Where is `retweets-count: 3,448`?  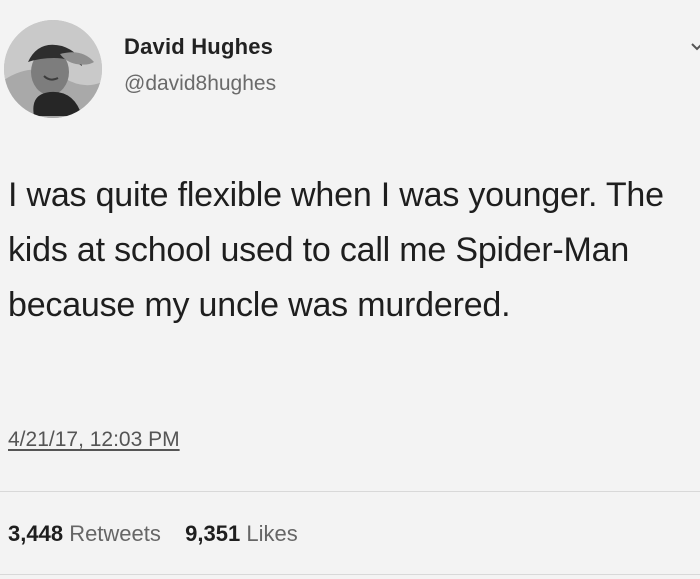
retweets-count: 3,448 is located at coordinates (35, 533).